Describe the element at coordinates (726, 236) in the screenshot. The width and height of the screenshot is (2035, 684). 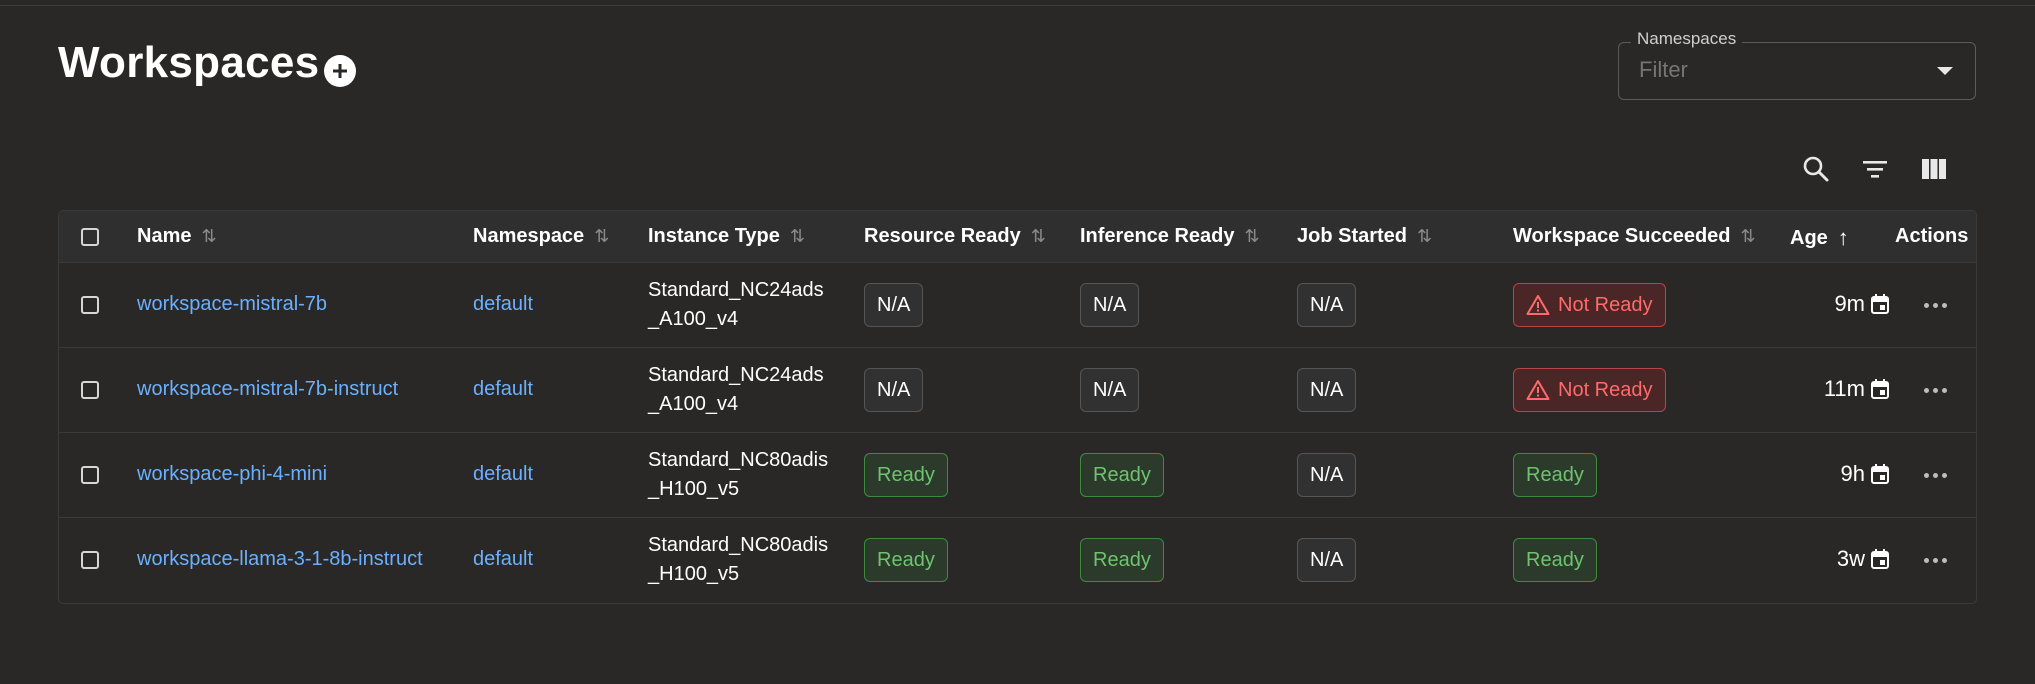
I see `column-header-instance-type: Instance Type ⇅` at that location.